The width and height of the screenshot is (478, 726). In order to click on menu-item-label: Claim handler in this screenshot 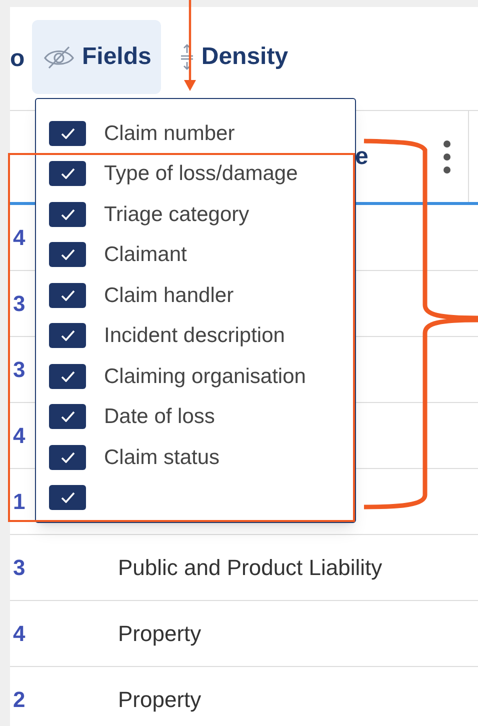, I will do `click(169, 295)`.